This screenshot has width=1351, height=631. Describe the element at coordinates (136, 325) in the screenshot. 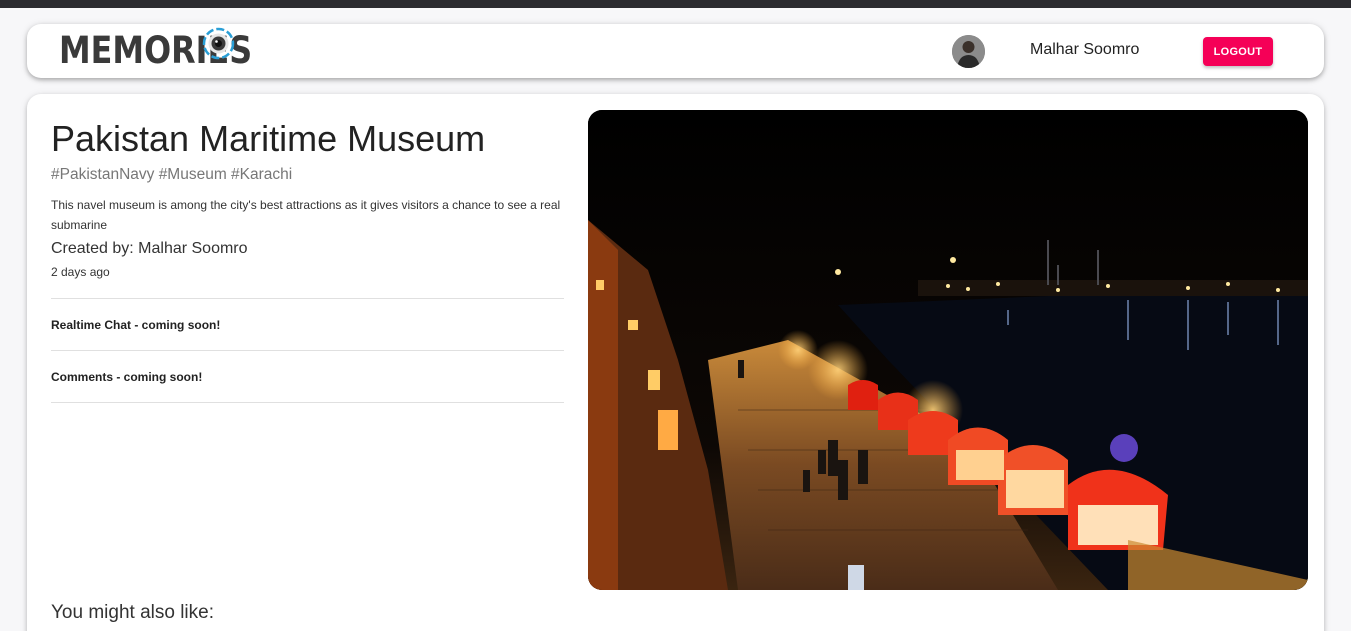

I see `realtime-chat-label: Realtime Chat - coming soon!` at that location.